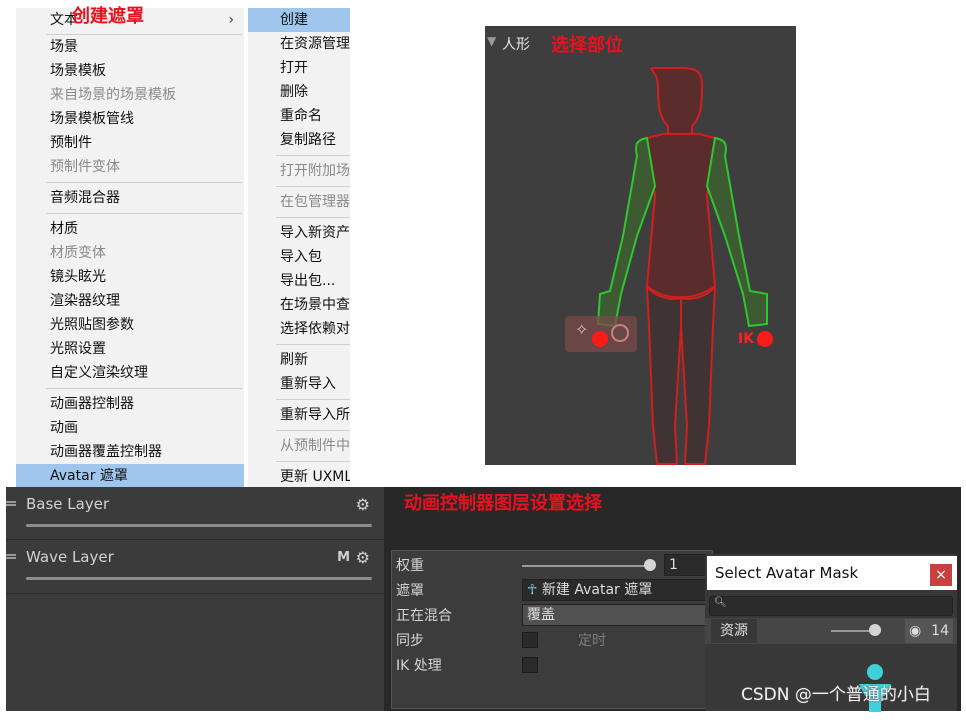  Describe the element at coordinates (940, 631) in the screenshot. I see `hidden-count-value: 14` at that location.